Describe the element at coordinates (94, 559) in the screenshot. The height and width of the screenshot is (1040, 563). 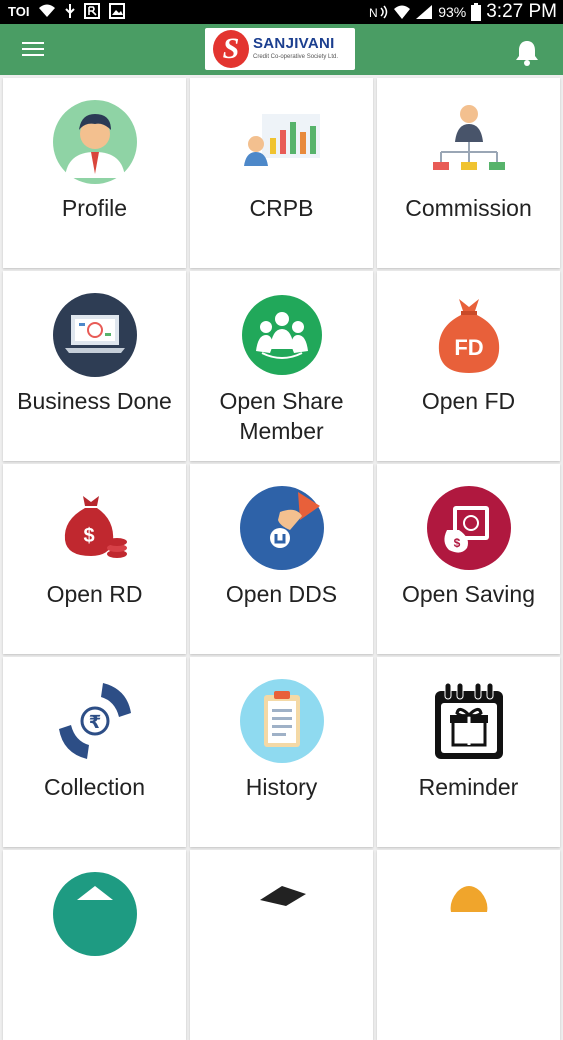
I see `tile-open-rd: $ Open RD` at that location.